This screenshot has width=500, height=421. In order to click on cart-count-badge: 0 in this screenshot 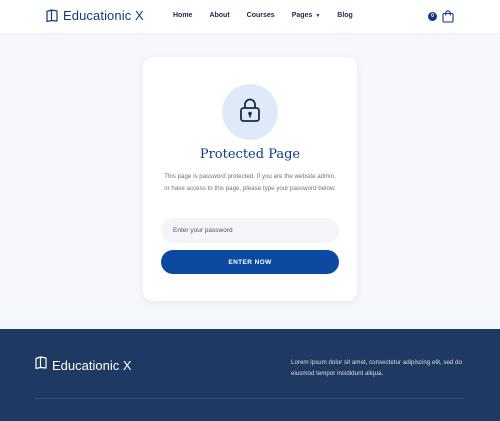, I will do `click(432, 16)`.